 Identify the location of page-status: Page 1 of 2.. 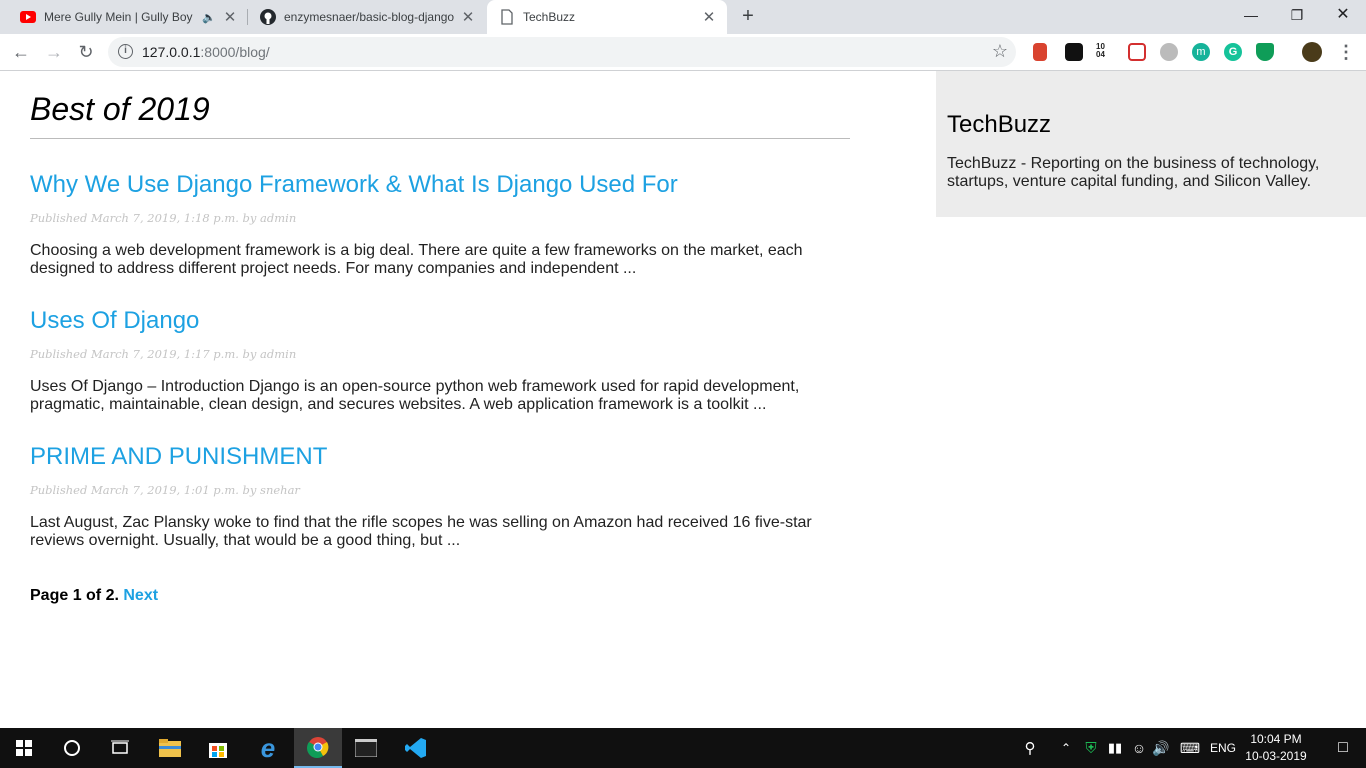
(74, 595).